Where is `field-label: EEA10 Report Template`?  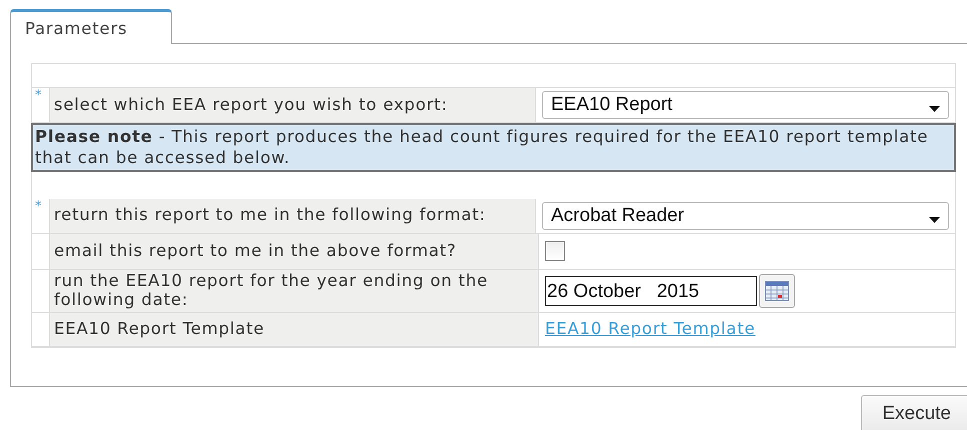 field-label: EEA10 Report Template is located at coordinates (159, 329).